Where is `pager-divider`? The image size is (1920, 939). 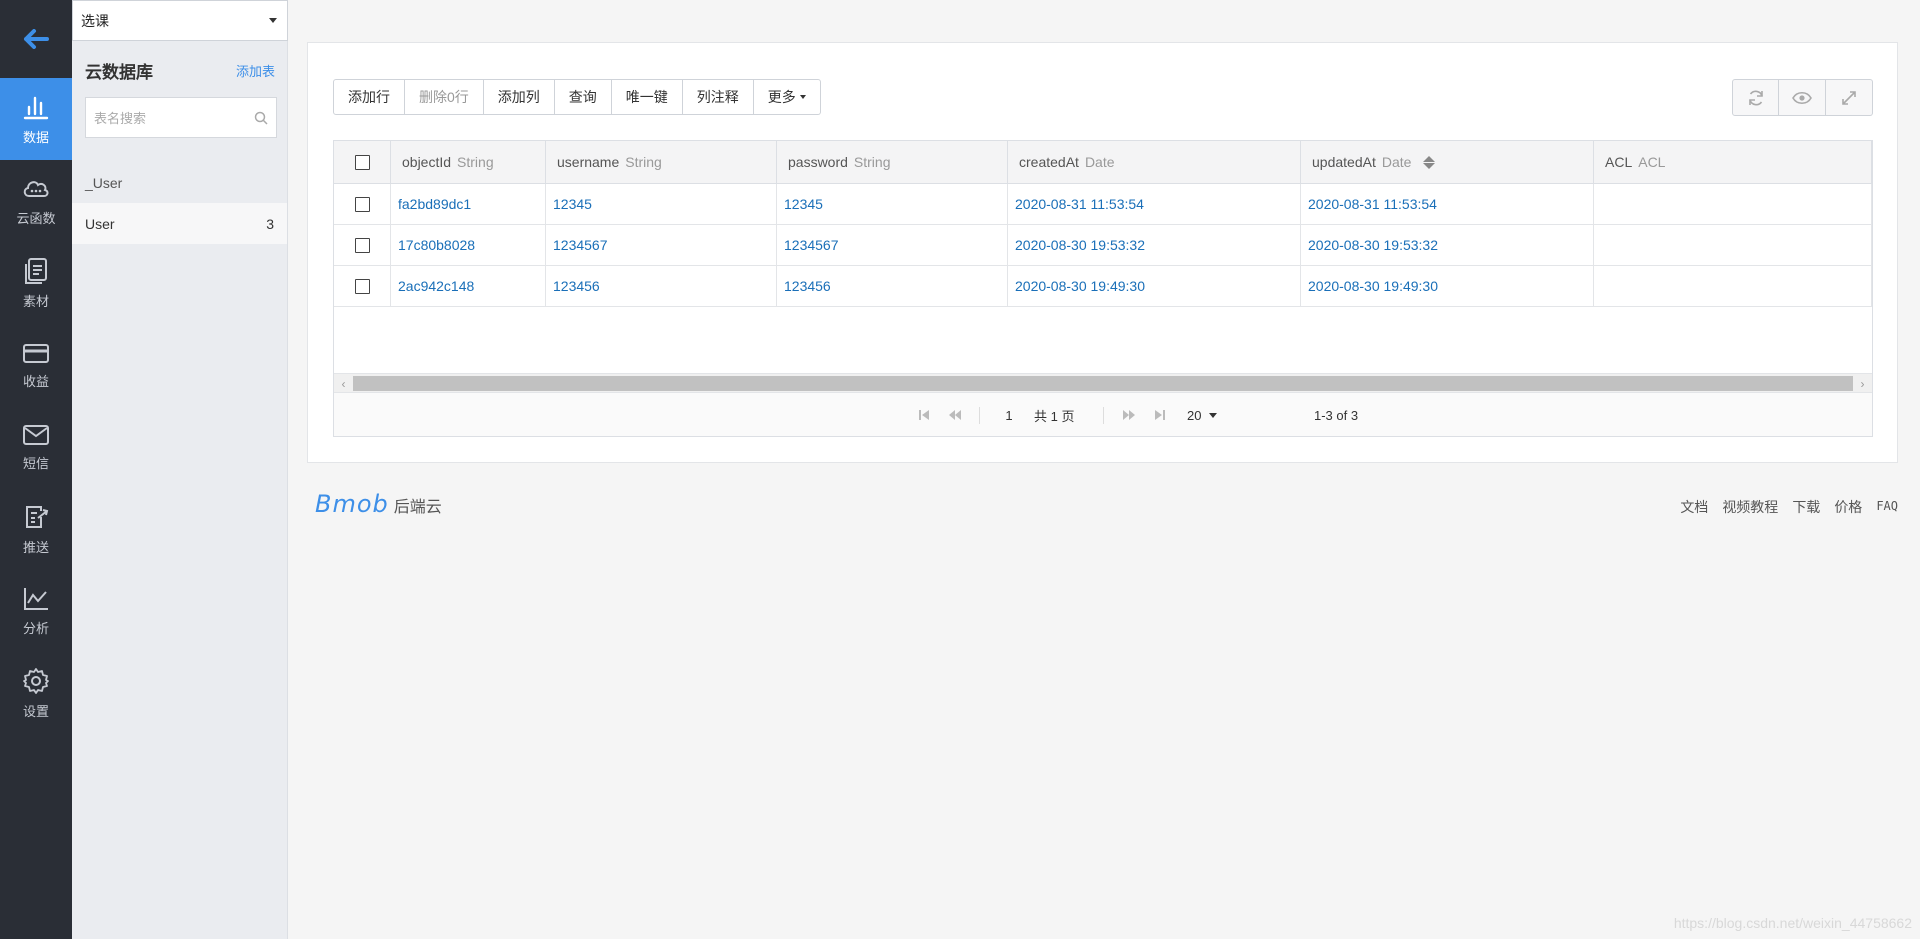 pager-divider is located at coordinates (1103, 415).